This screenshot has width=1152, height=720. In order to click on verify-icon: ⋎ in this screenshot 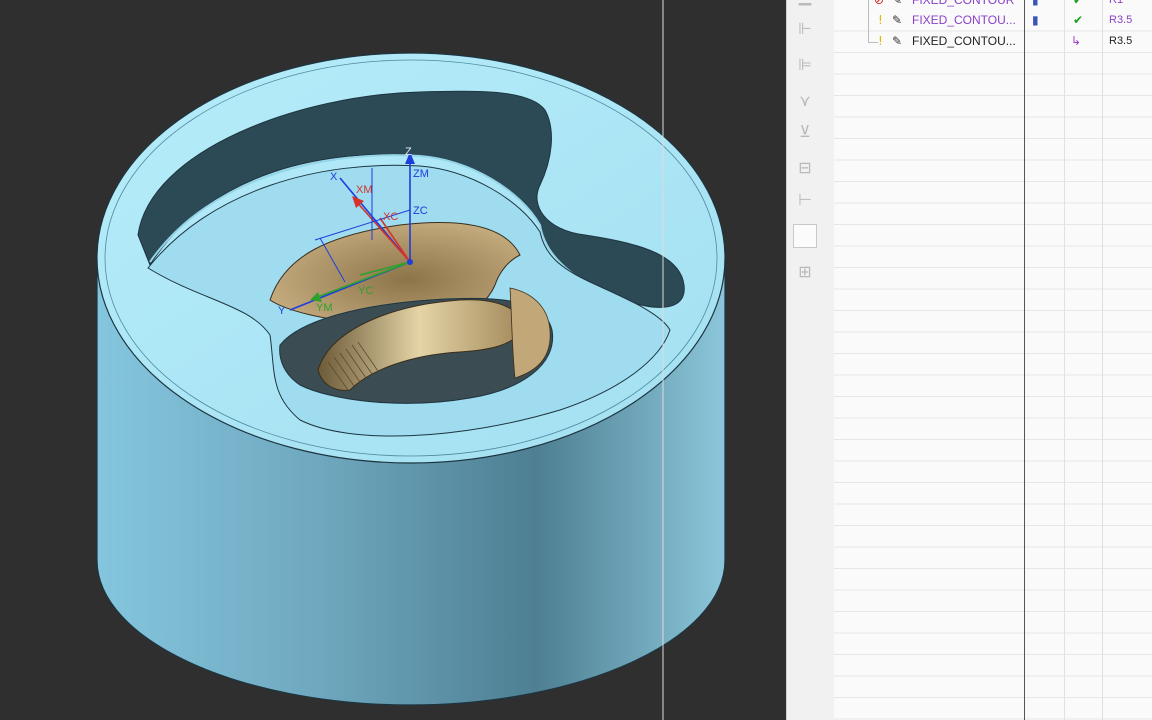, I will do `click(805, 100)`.